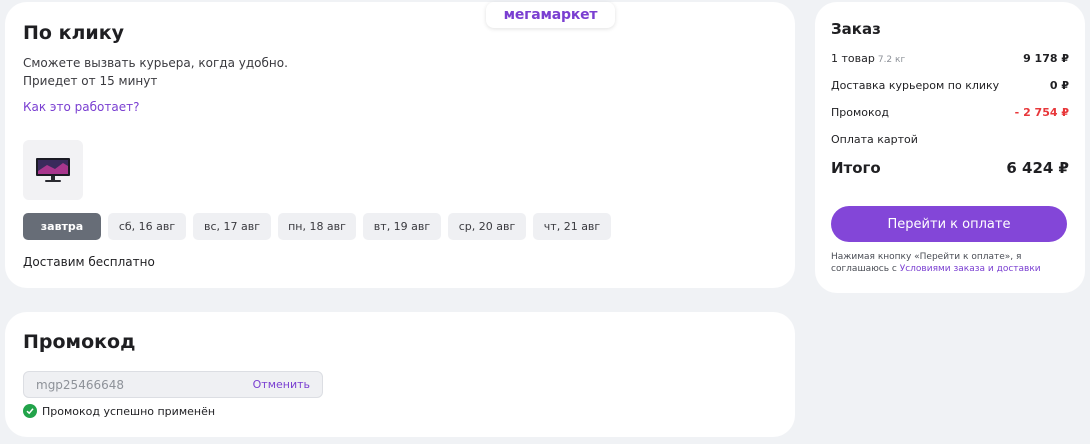 The image size is (1090, 444). I want to click on promo-status-text: Промокод успешно применён, so click(129, 411).